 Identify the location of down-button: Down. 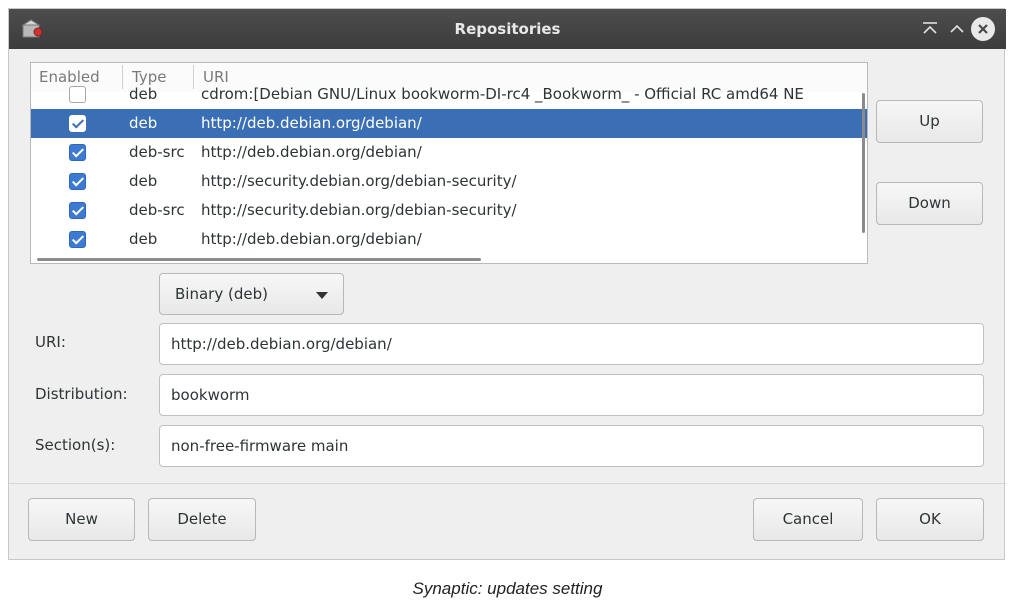
(929, 203).